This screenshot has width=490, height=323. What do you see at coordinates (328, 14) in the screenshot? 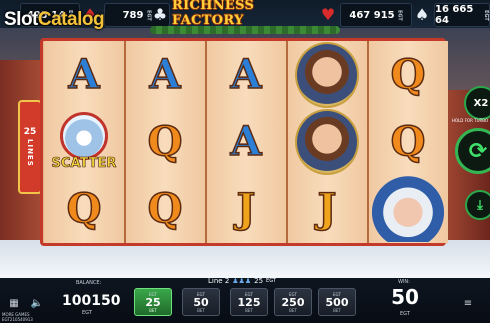
I see `heart-icon: ♥` at bounding box center [328, 14].